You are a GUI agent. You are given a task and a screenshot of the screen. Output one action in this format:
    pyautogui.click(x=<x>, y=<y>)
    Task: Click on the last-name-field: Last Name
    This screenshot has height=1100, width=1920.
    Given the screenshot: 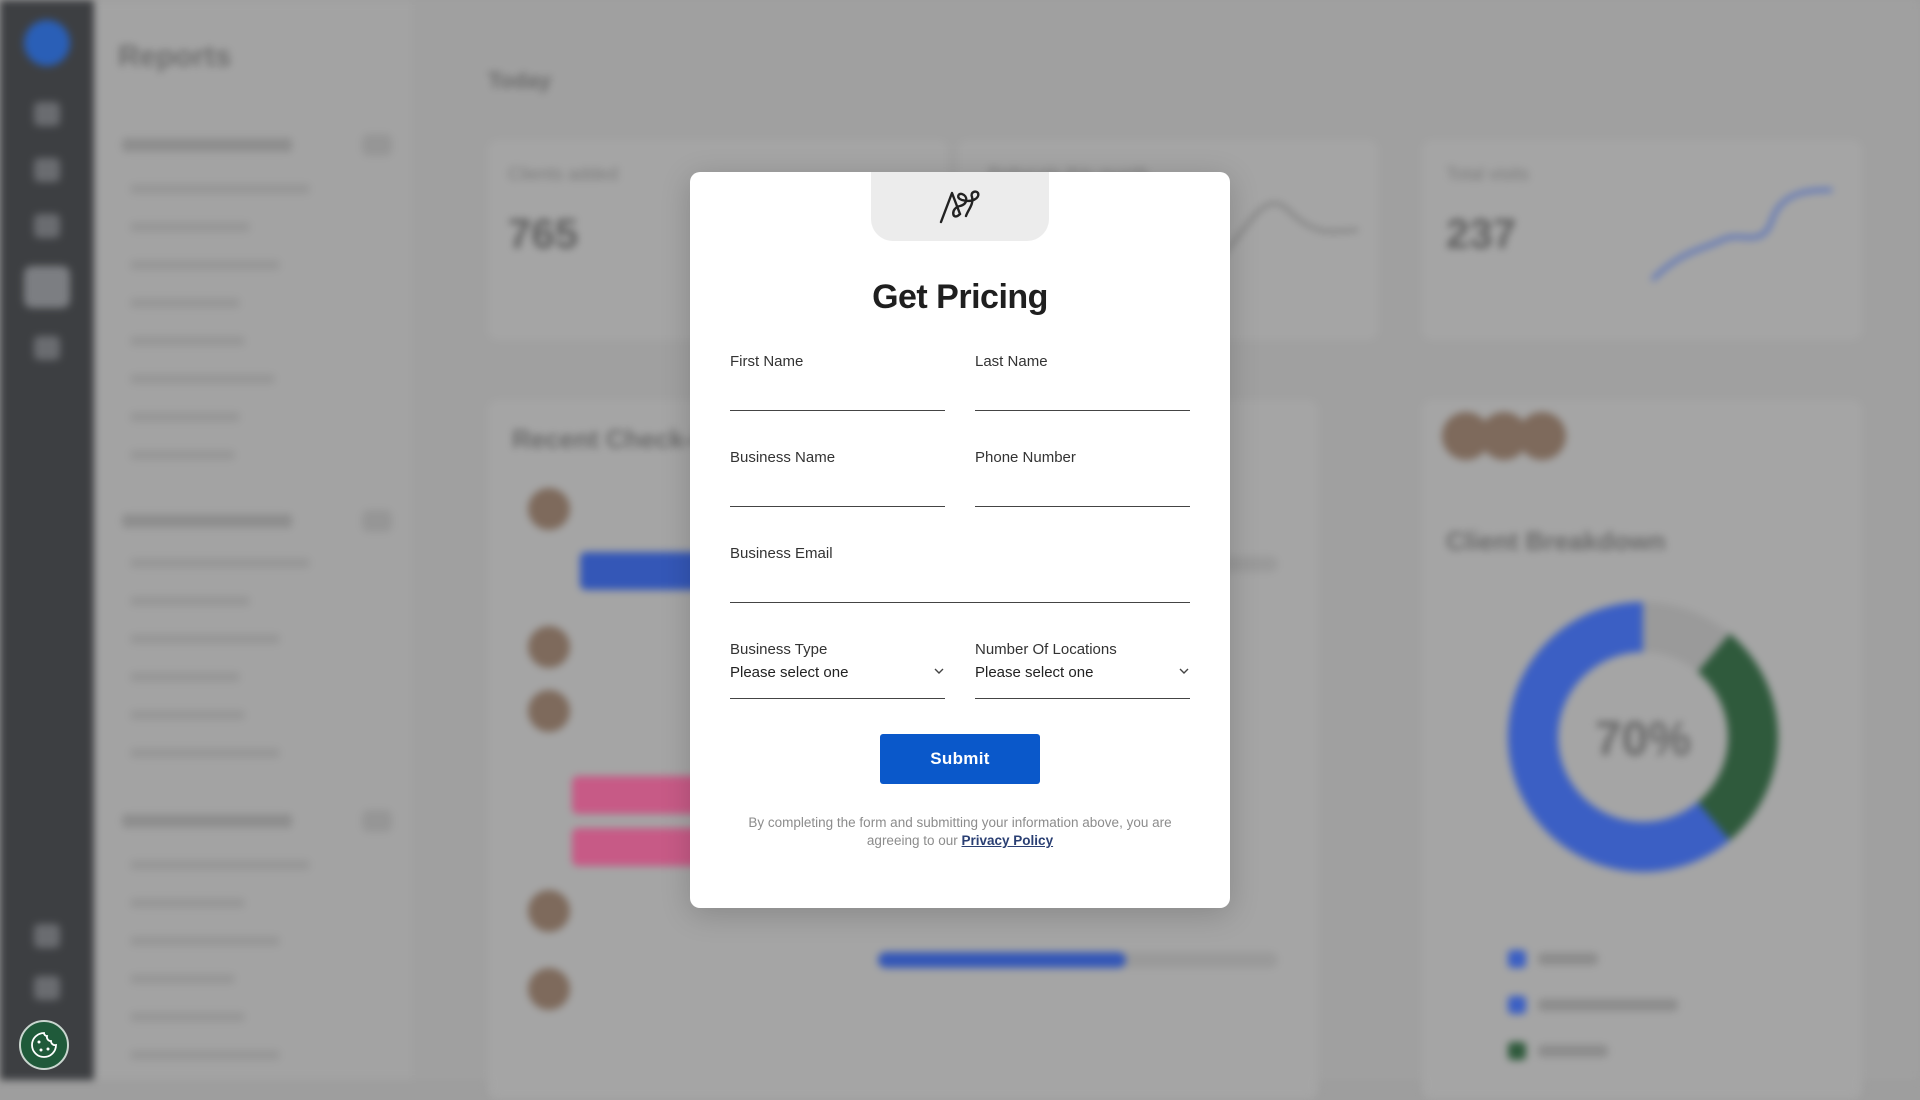 What is the action you would take?
    pyautogui.click(x=1082, y=383)
    